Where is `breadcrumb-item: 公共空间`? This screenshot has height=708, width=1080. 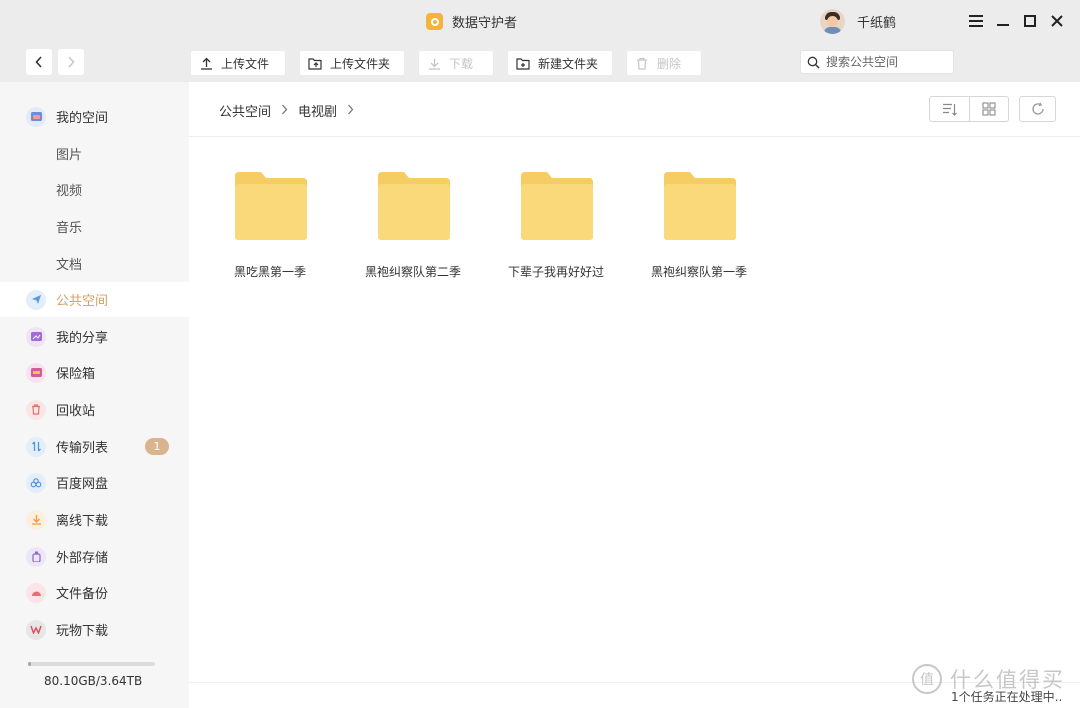
breadcrumb-item: 公共空间 is located at coordinates (245, 110).